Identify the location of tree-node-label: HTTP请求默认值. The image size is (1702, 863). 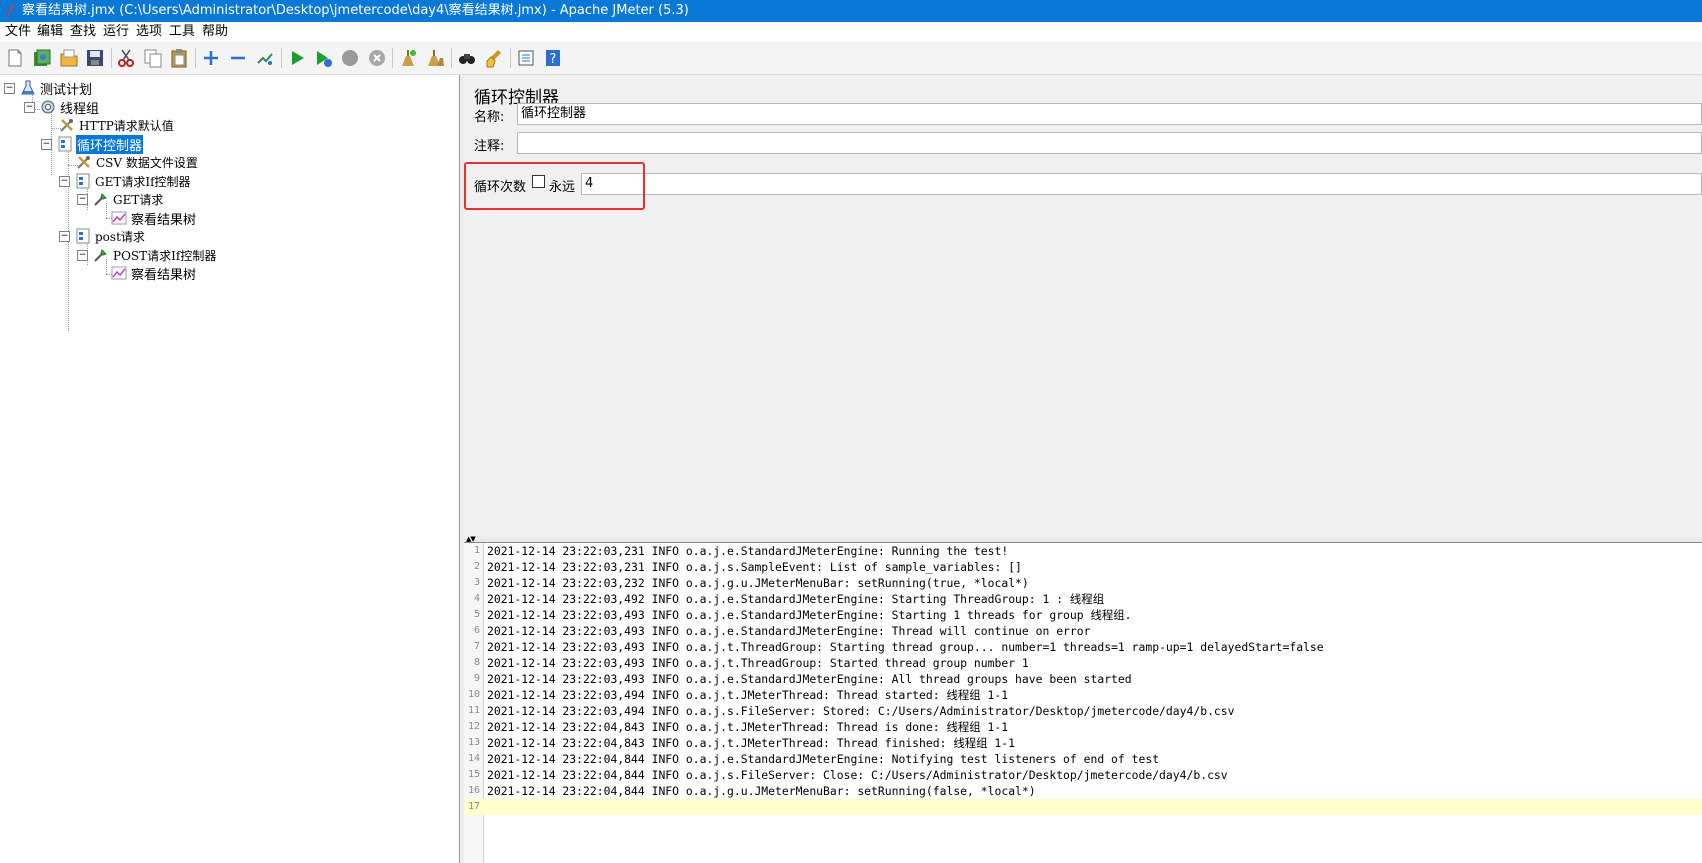
(126, 125).